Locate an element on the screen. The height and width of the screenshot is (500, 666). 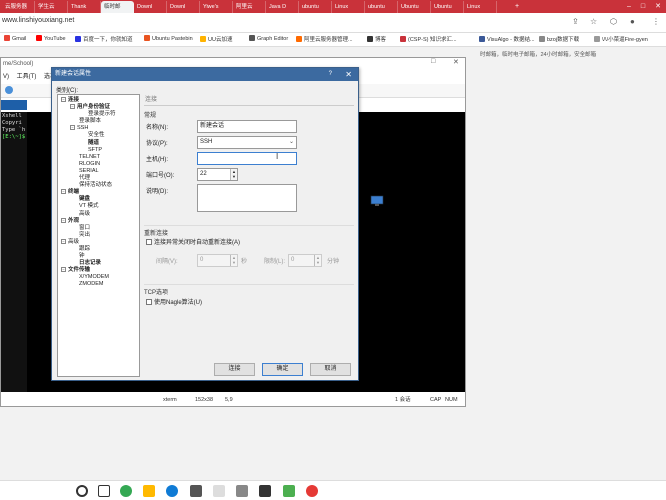
toolbar-globe-icon is located at coordinates (9, 90).